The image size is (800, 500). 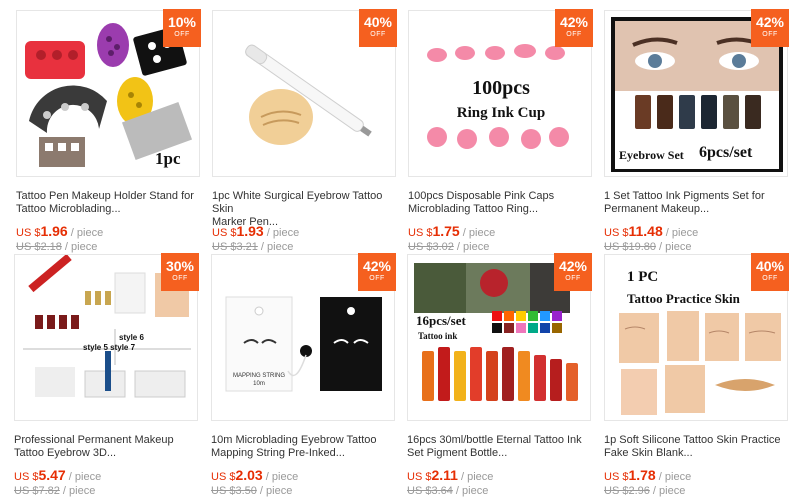 I want to click on product-title-line1: Tattoo Pen Makeup Holder Stand for, so click(x=105, y=196).